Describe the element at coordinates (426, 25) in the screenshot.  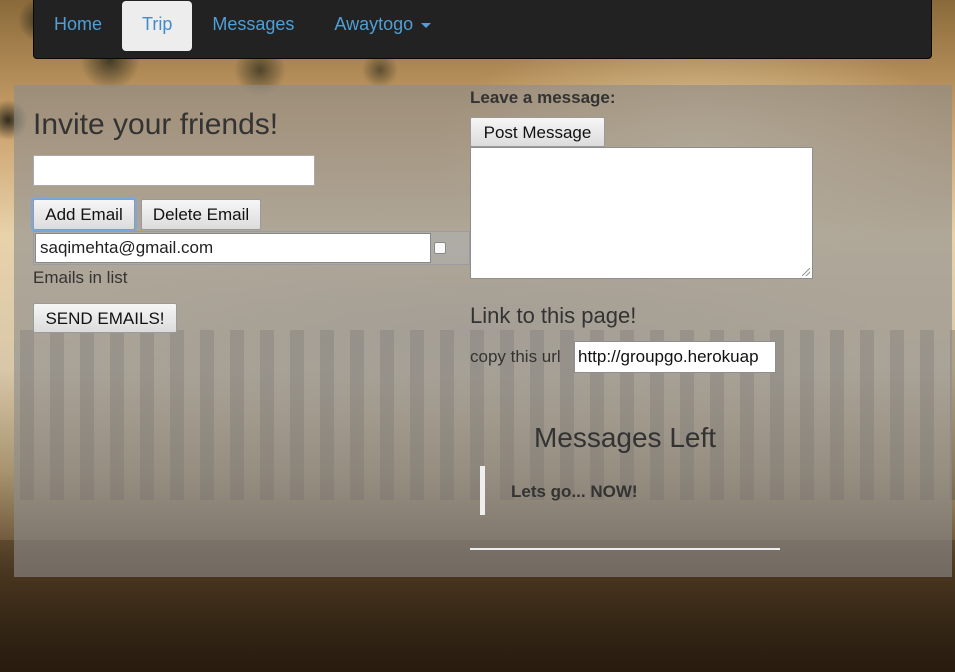
I see `caret-down-icon` at that location.